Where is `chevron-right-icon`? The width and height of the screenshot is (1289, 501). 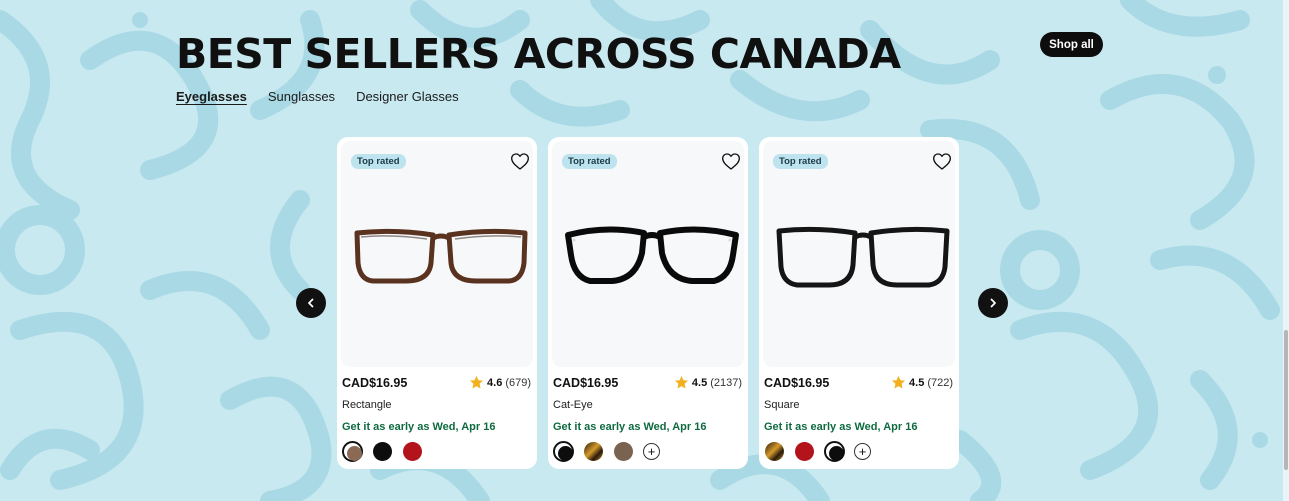 chevron-right-icon is located at coordinates (993, 303).